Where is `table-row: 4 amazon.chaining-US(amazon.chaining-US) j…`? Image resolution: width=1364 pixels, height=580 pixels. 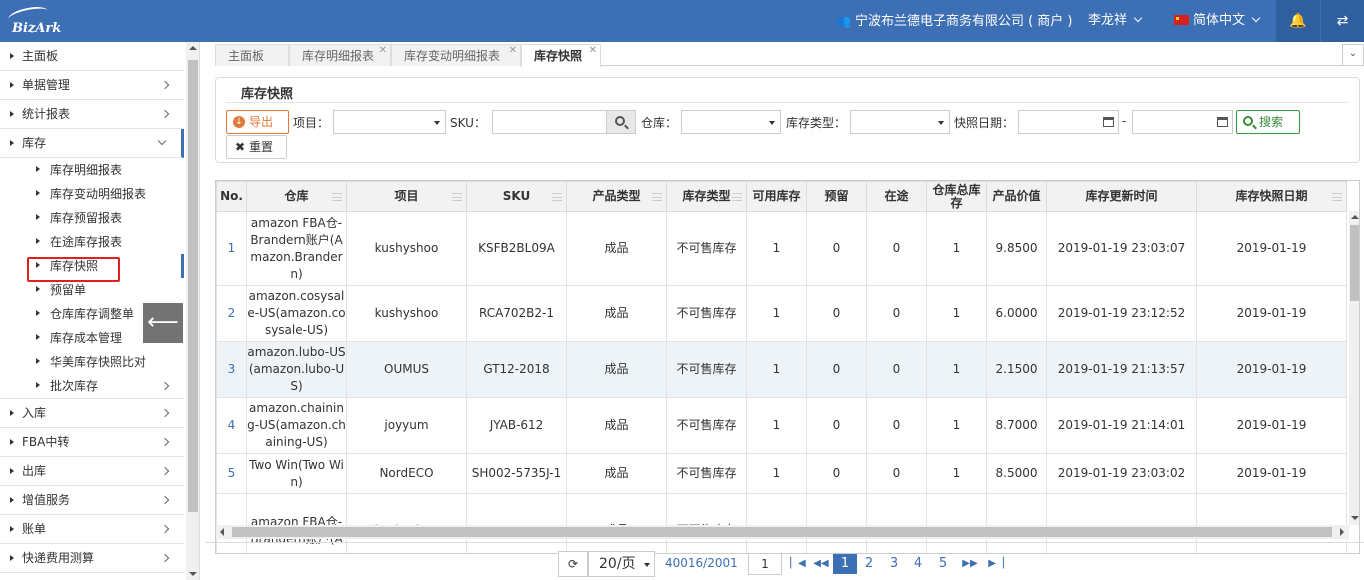
table-row: 4 amazon.chaining-US(amazon.chaining-US) j… is located at coordinates (781, 425).